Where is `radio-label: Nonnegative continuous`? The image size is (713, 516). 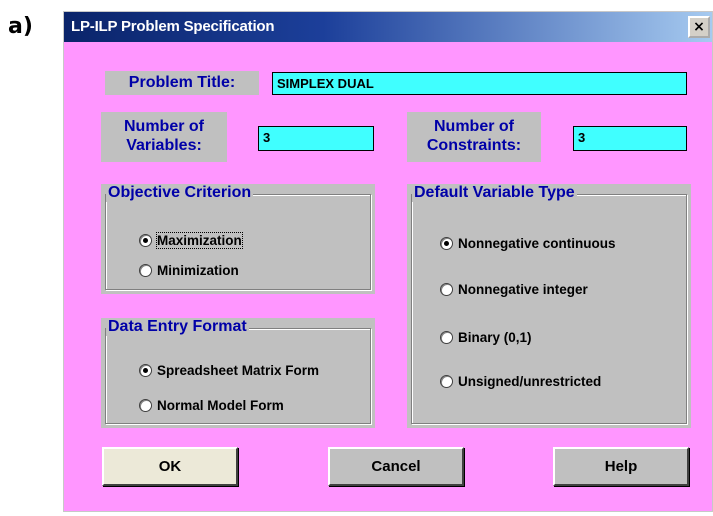
radio-label: Nonnegative continuous is located at coordinates (537, 243).